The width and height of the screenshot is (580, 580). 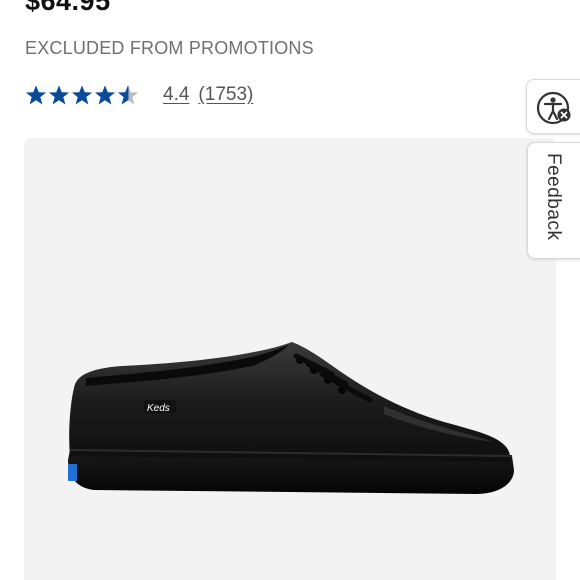 I want to click on promo-exclusion-note: EXCLUDED FROM PROMOTIONS, so click(x=169, y=48).